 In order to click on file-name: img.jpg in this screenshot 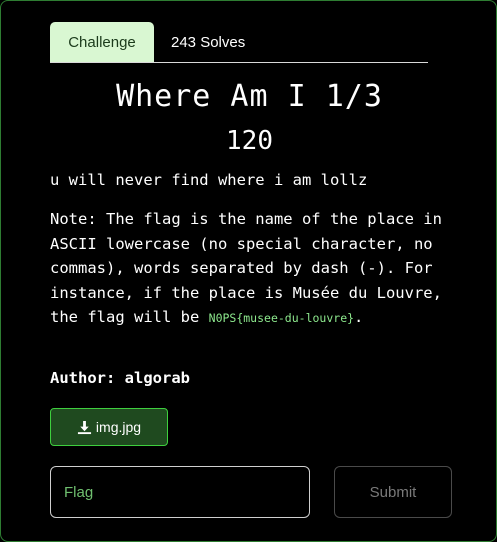, I will do `click(118, 427)`.